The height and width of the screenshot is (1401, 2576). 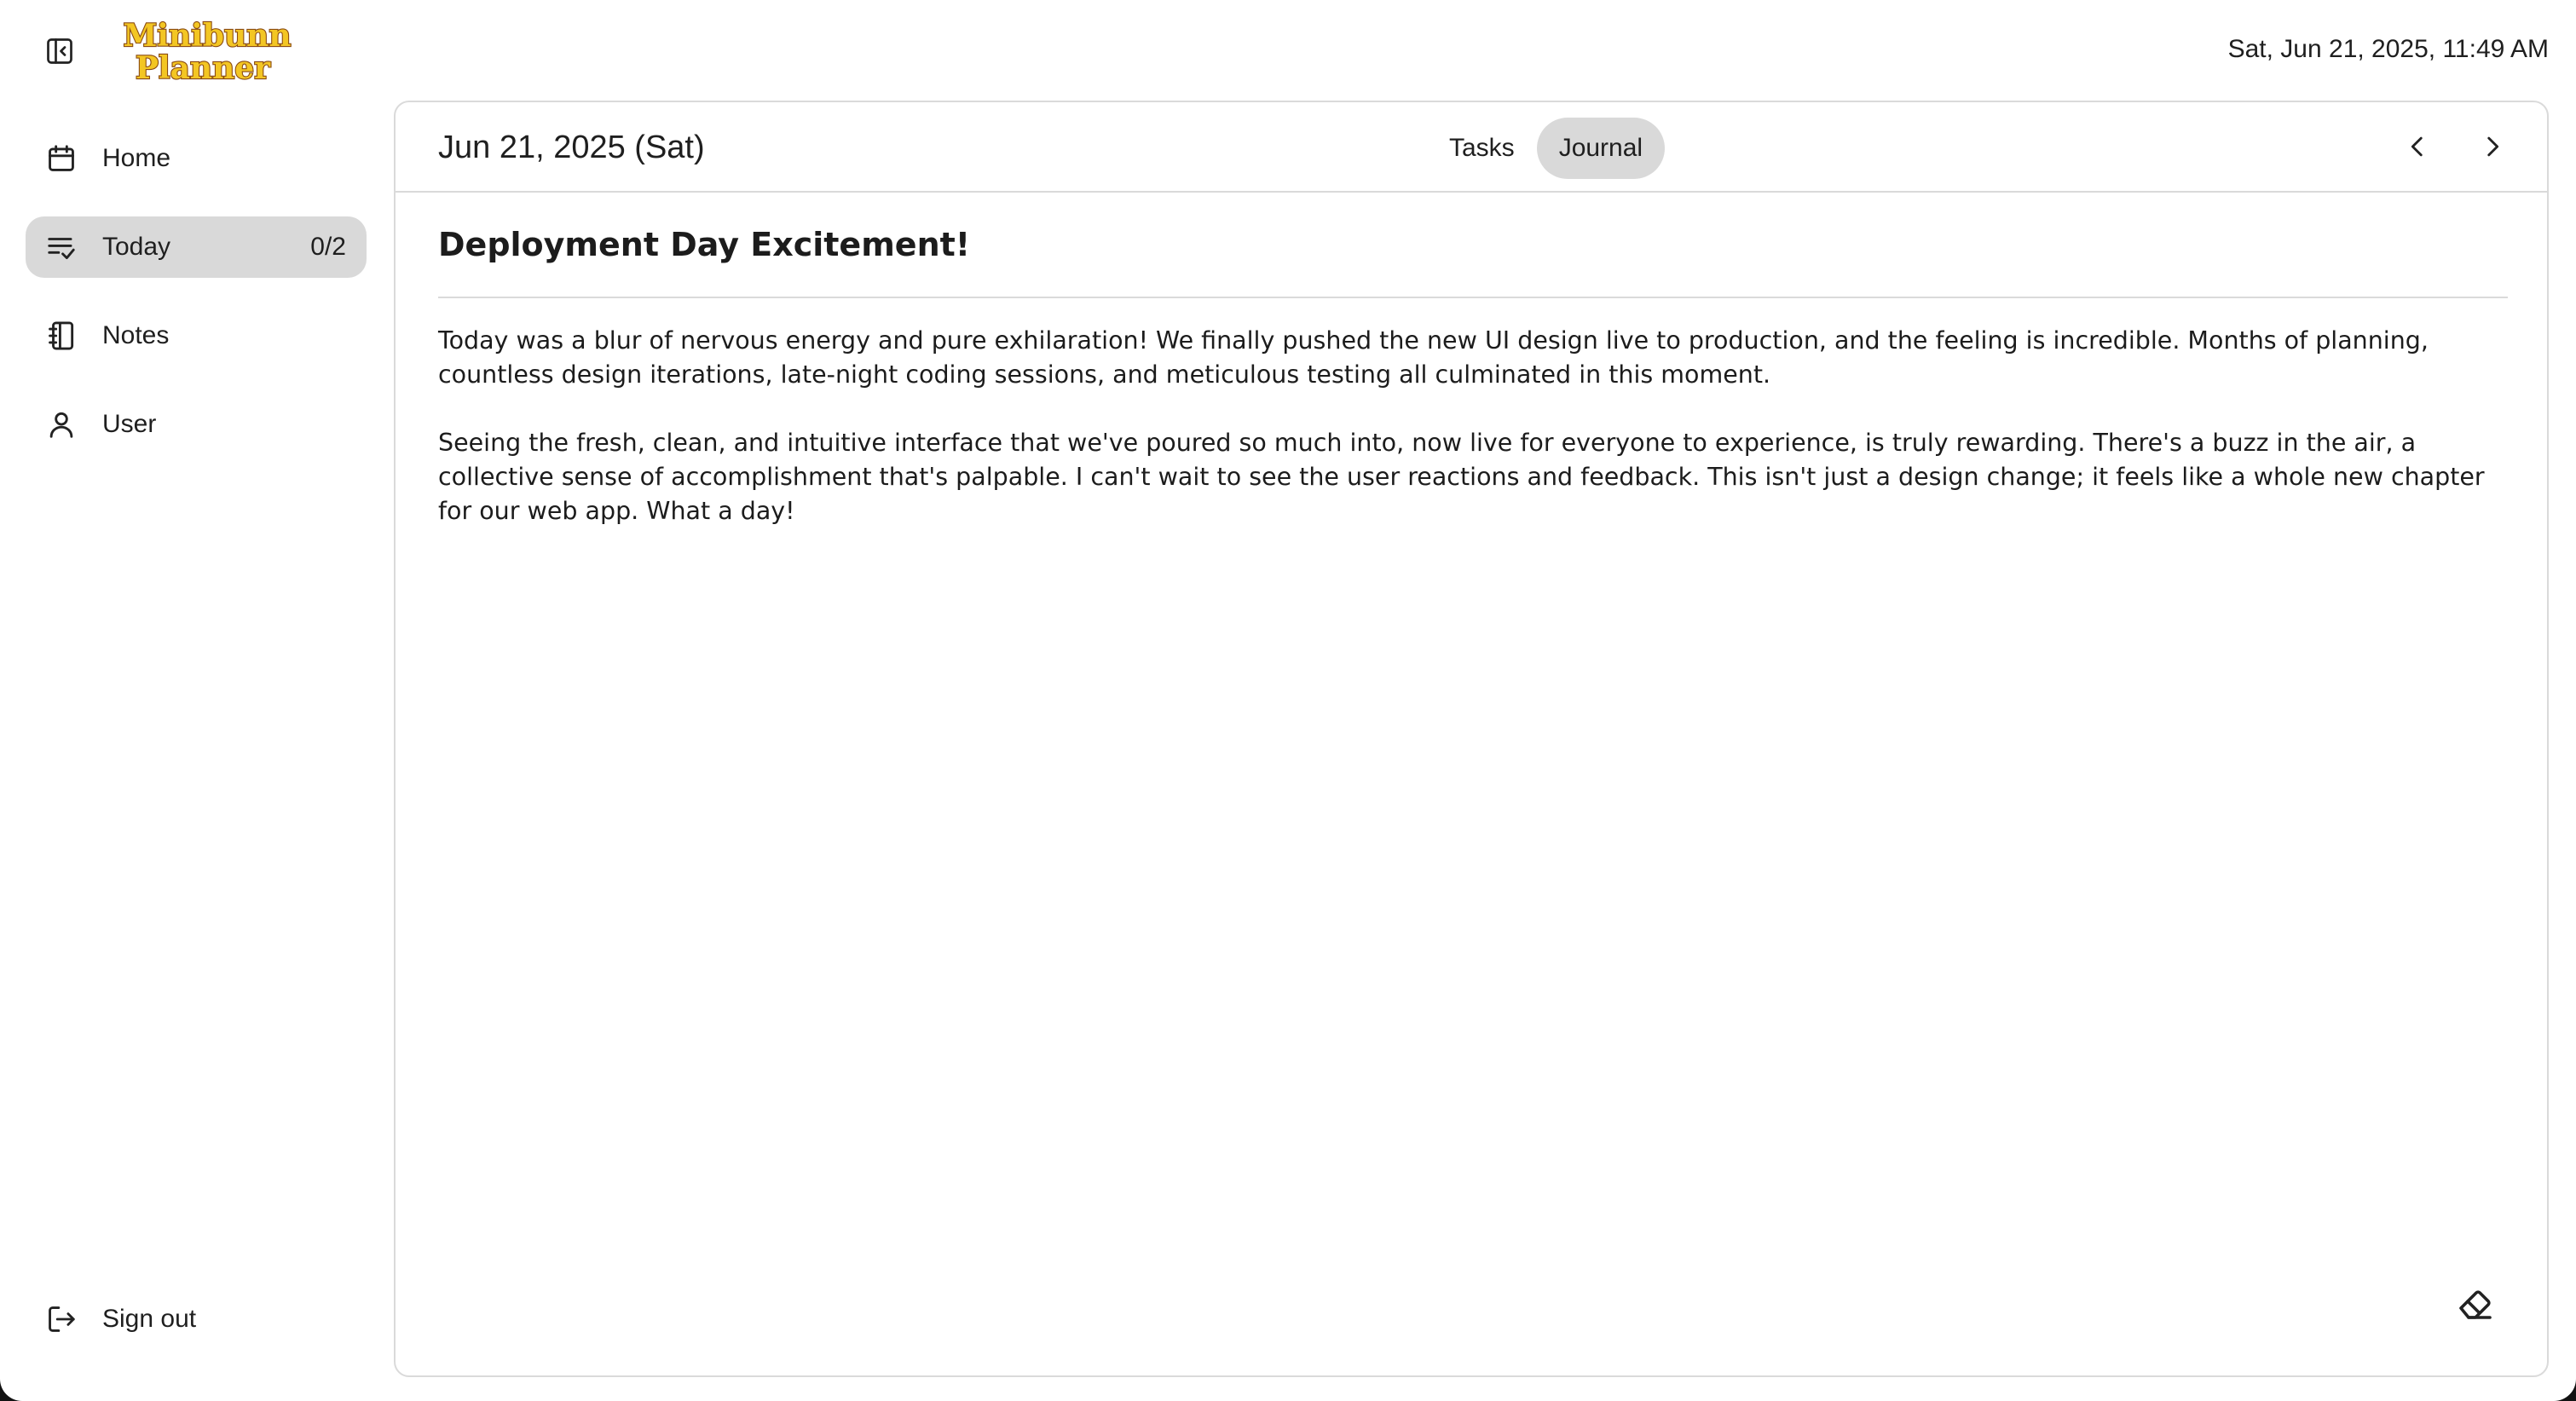 I want to click on sidebar-nav: Home Today 0/2 Notes User, so click(x=196, y=305).